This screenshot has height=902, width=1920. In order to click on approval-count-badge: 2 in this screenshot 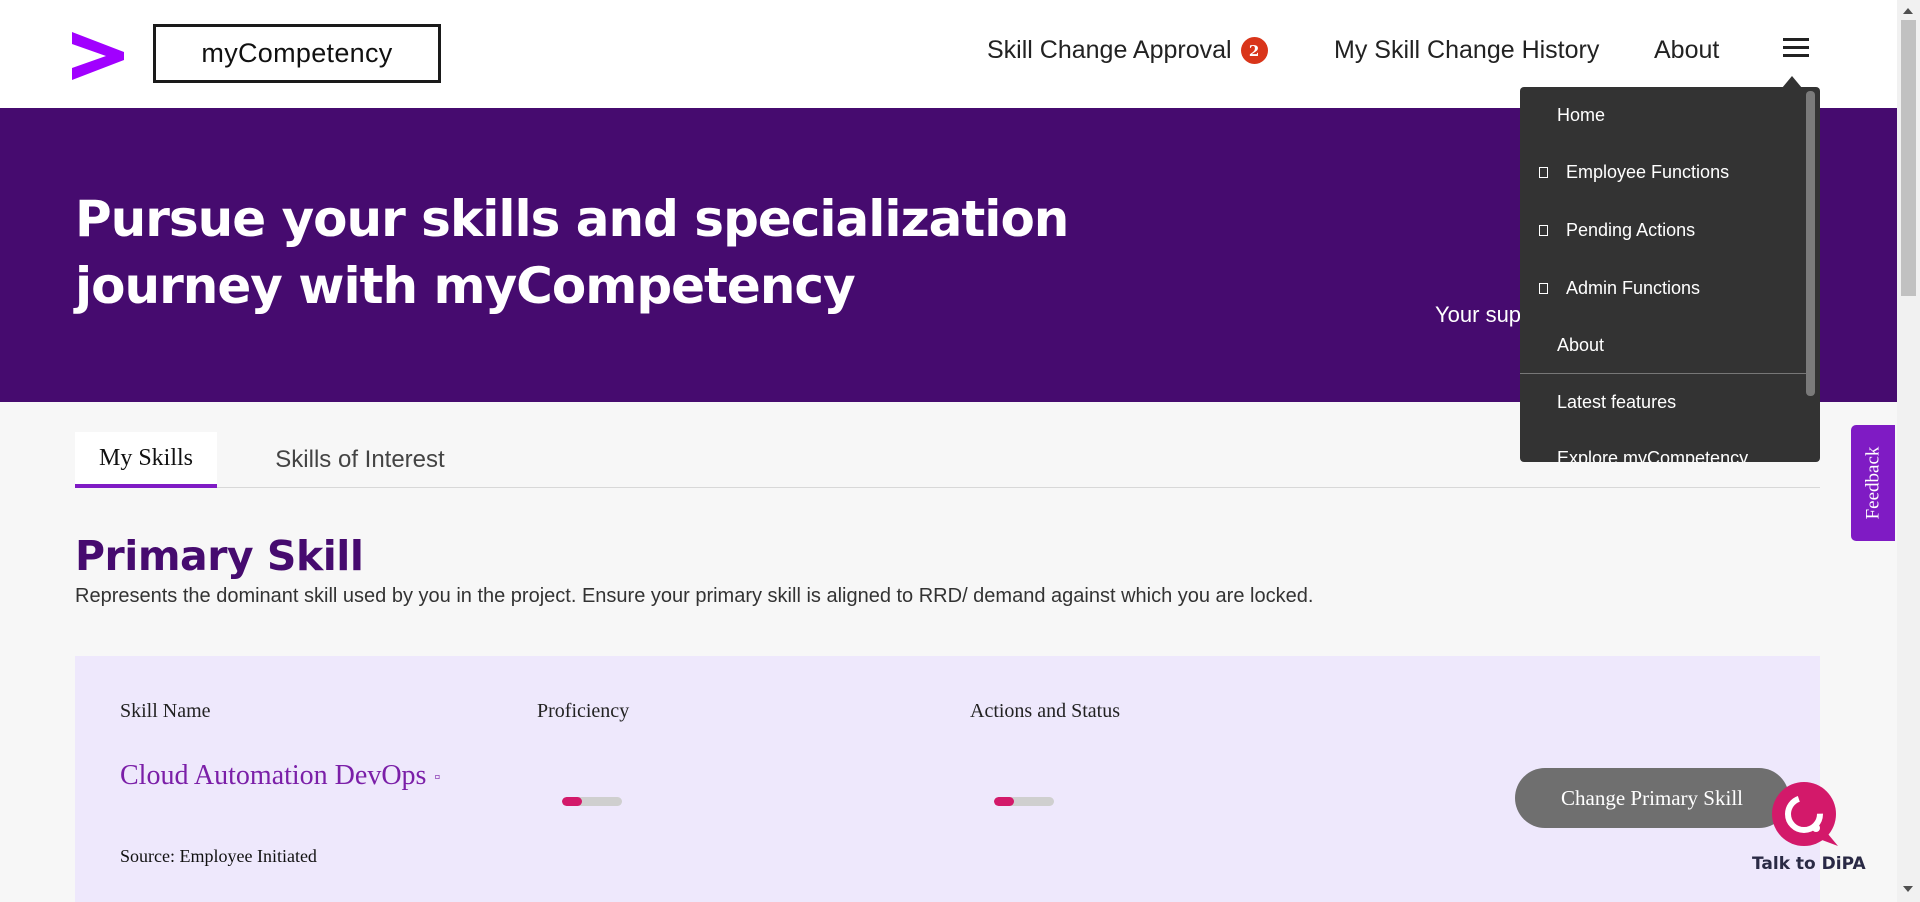, I will do `click(1254, 50)`.